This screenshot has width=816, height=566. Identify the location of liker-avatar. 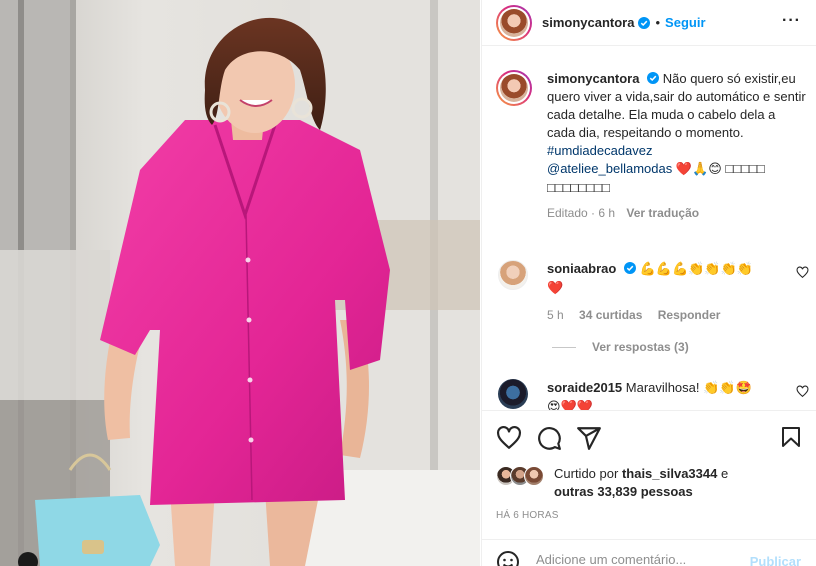
(534, 476).